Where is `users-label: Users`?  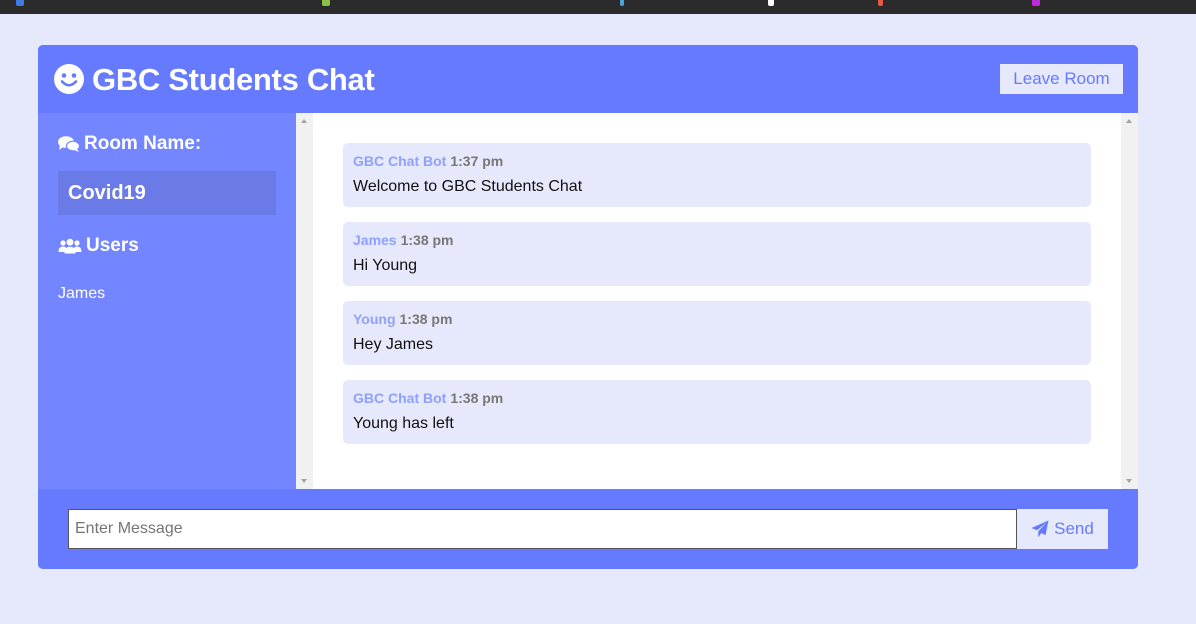 users-label: Users is located at coordinates (112, 245).